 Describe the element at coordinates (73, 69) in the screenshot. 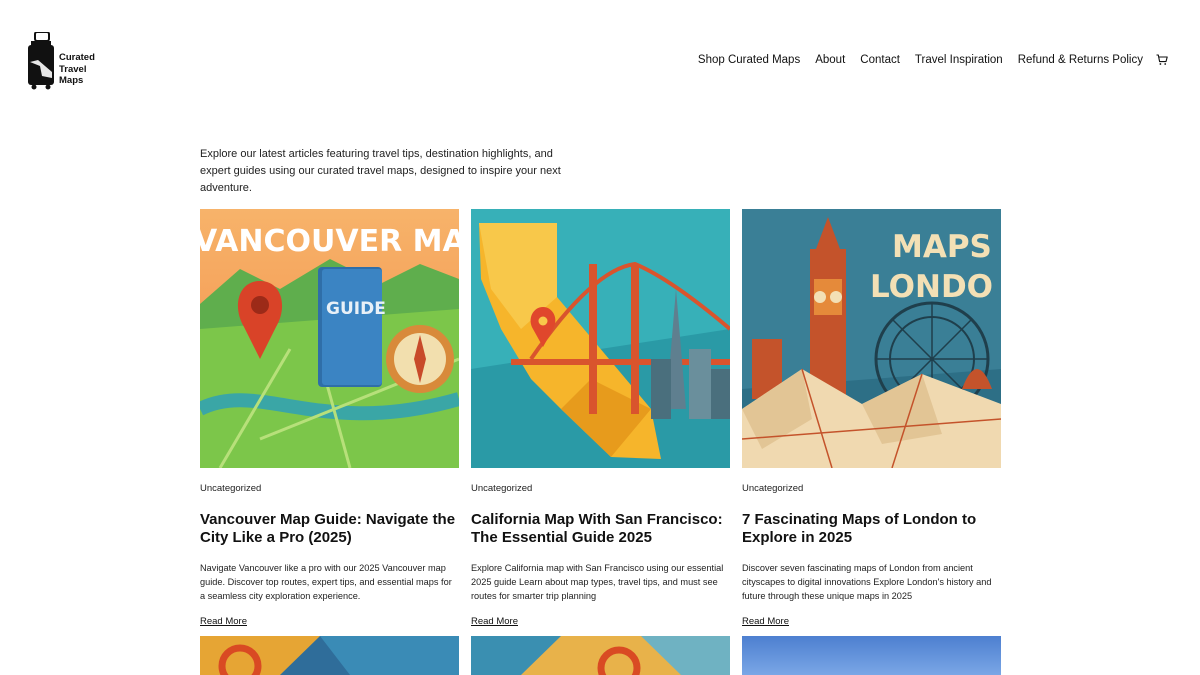

I see `brand-line-2: Travel` at that location.